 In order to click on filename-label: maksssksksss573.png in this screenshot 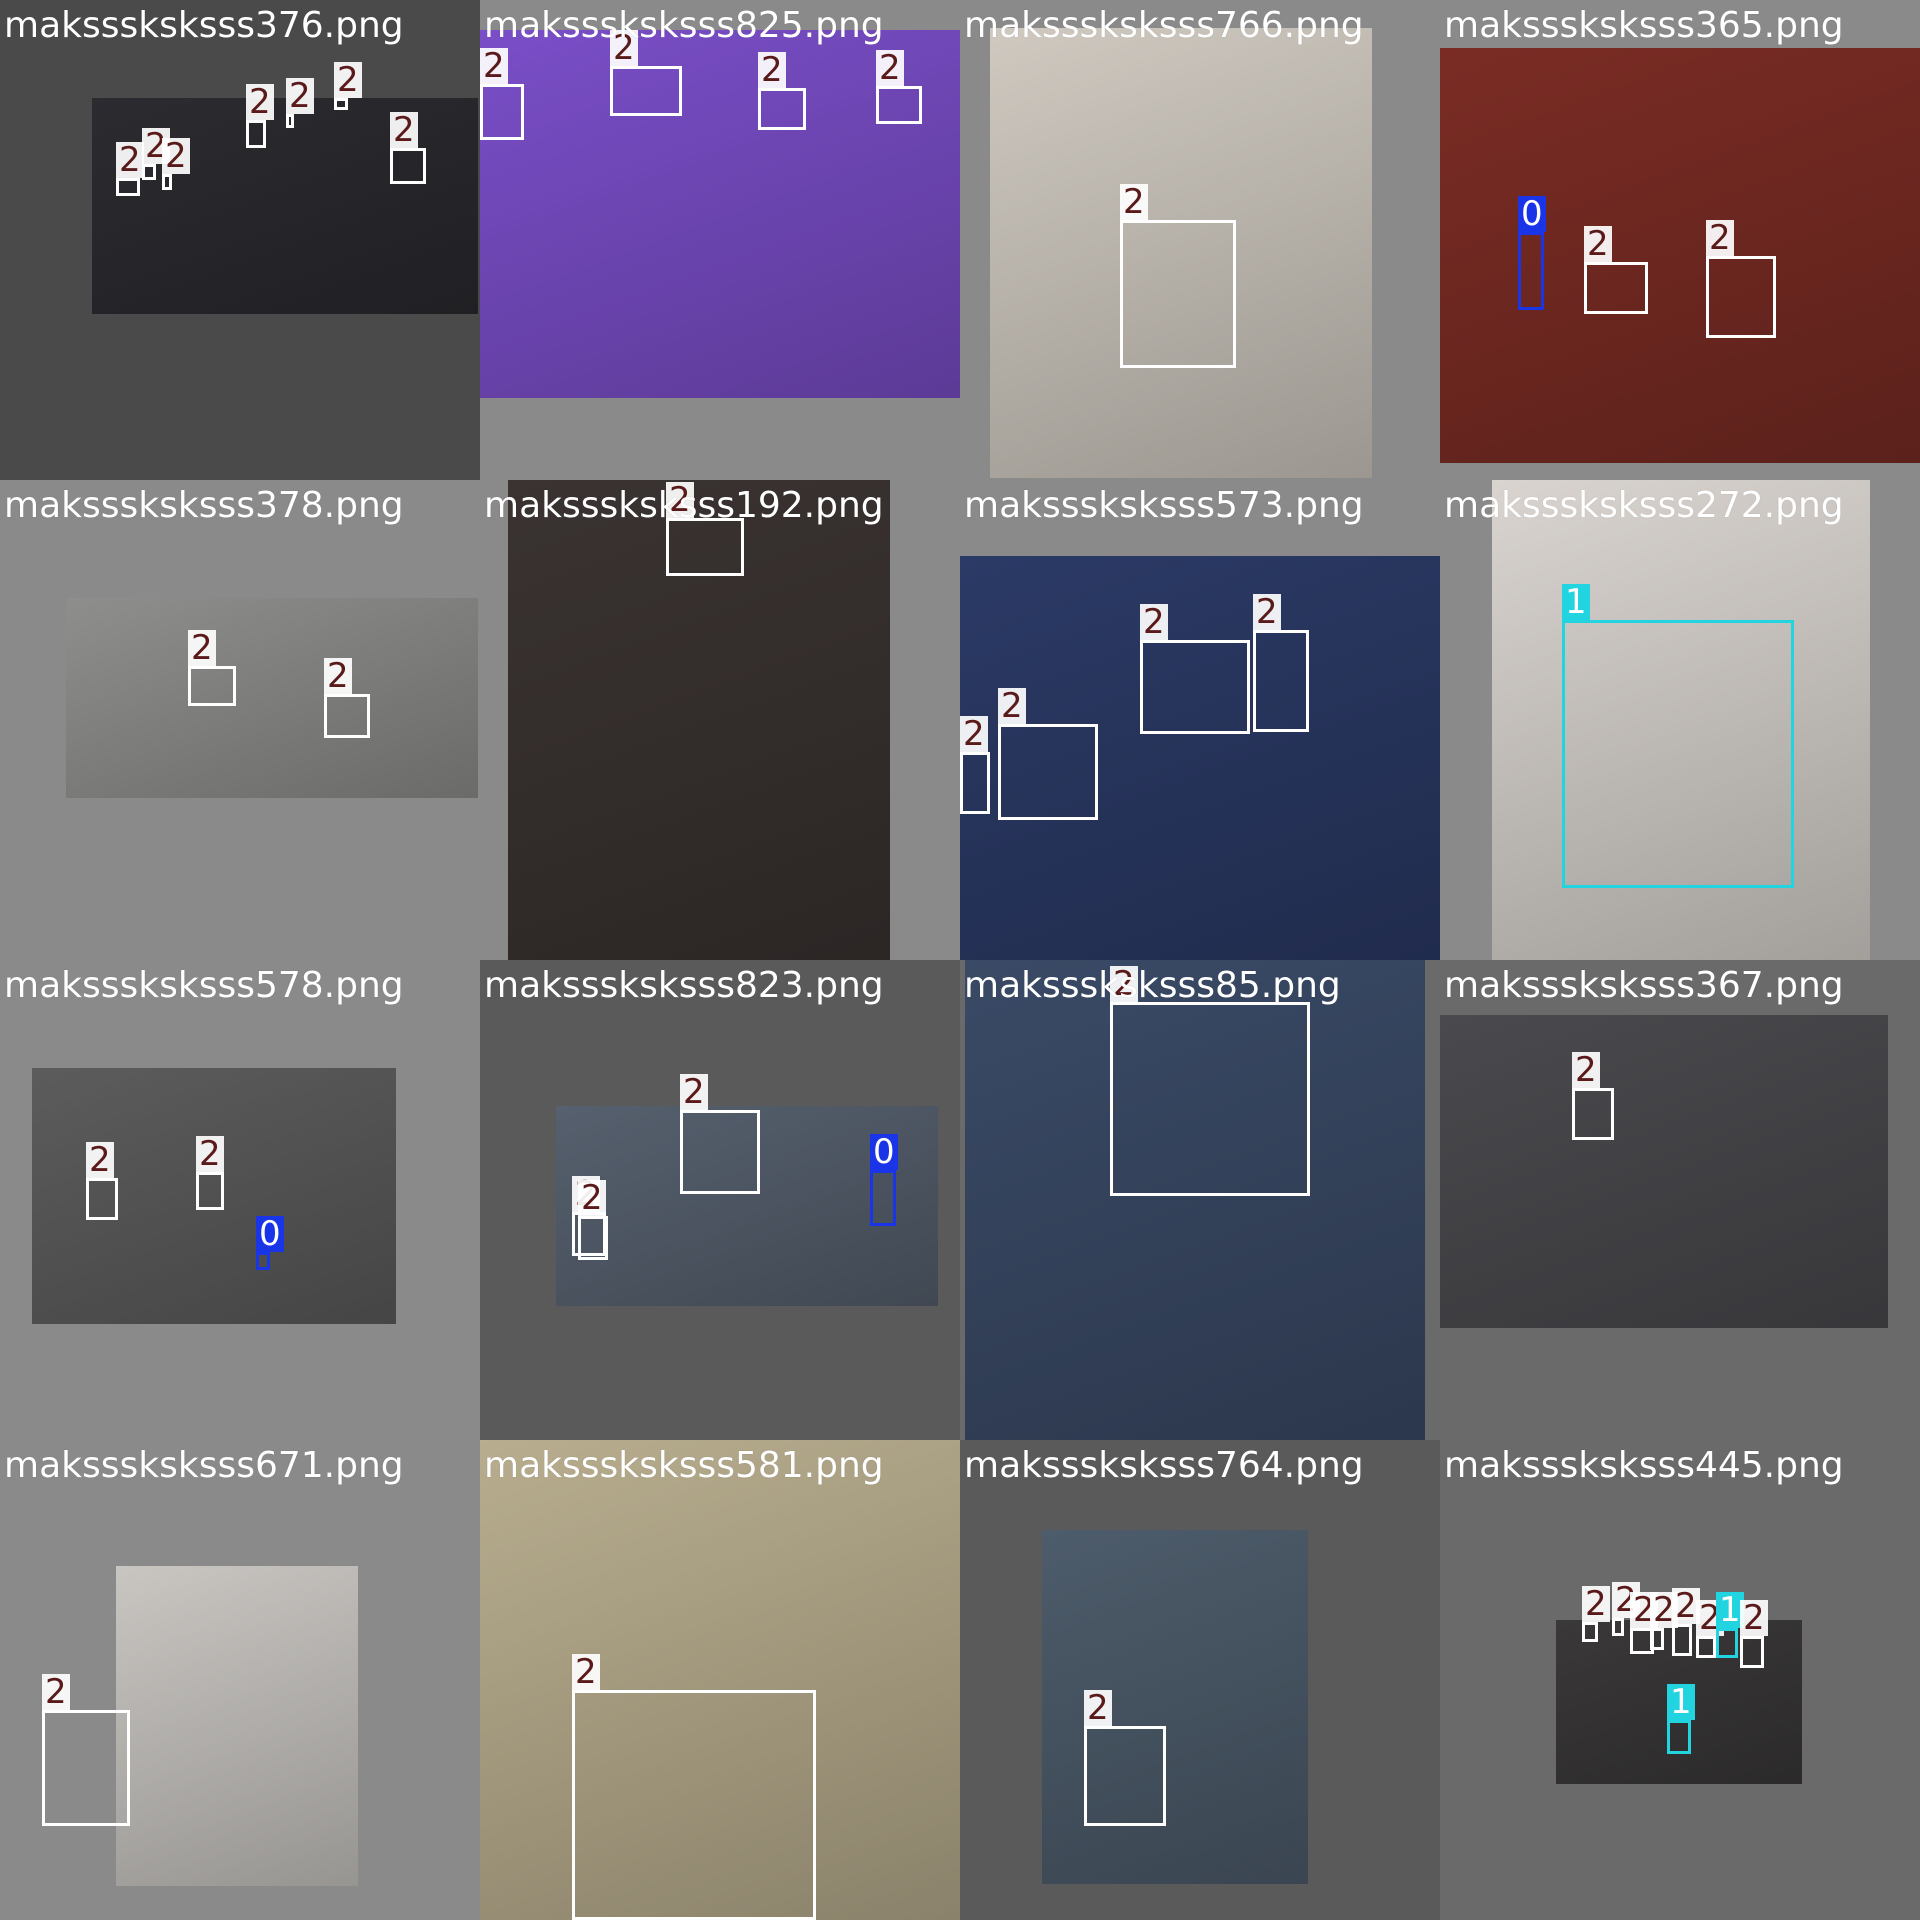, I will do `click(1164, 505)`.